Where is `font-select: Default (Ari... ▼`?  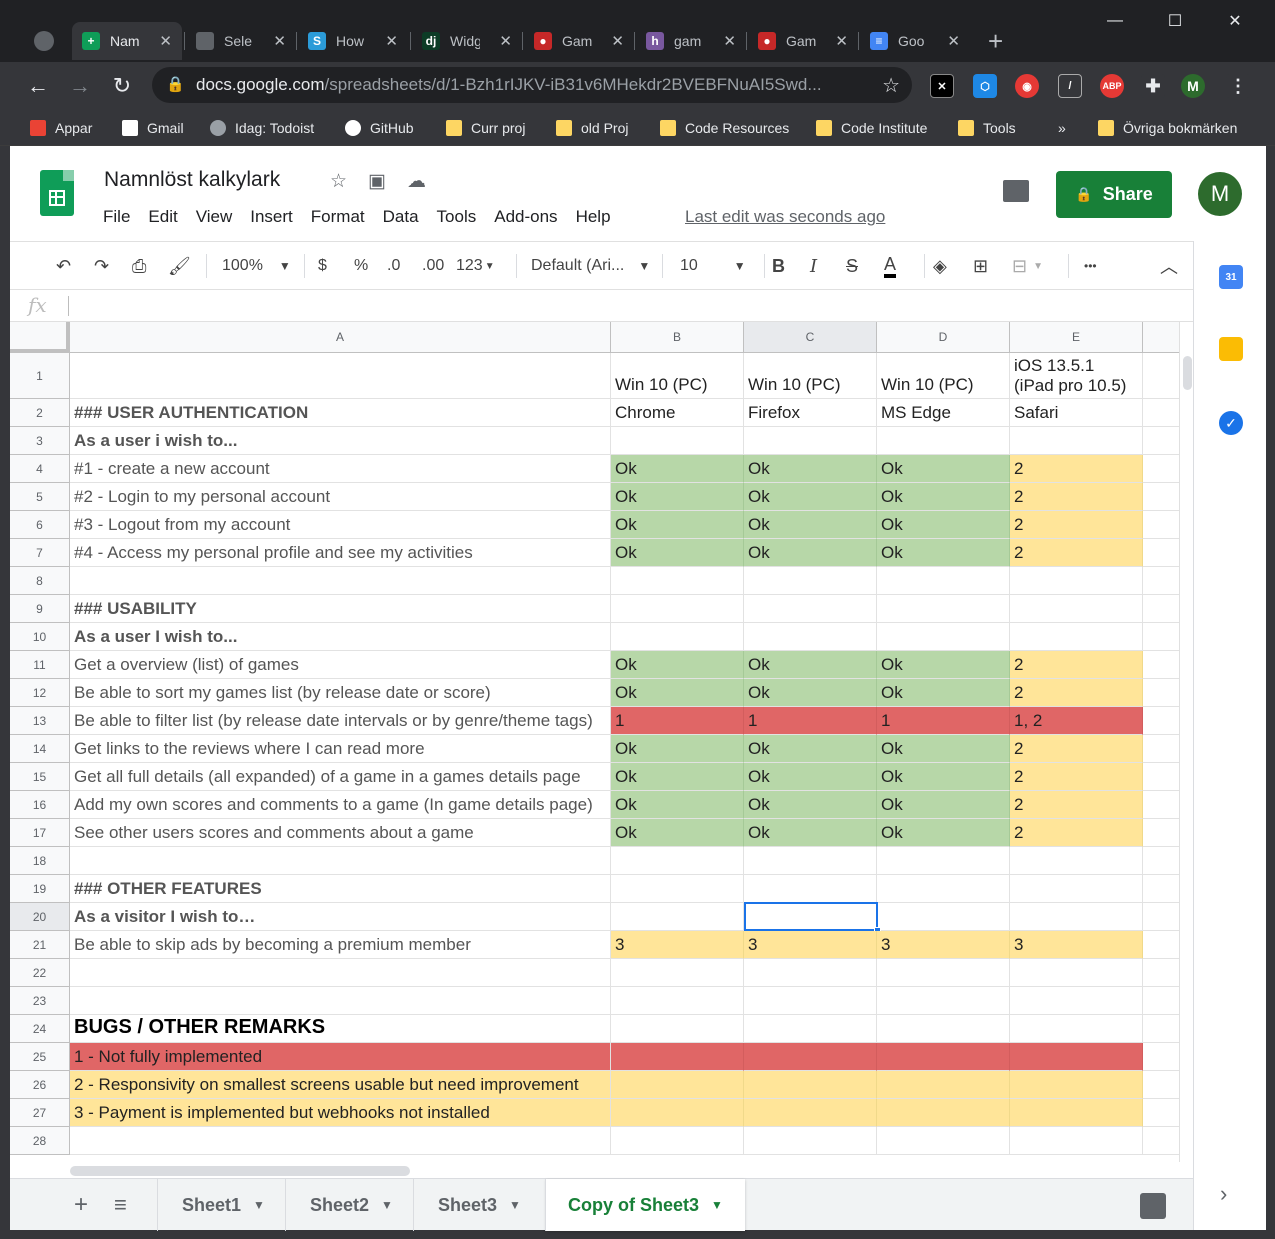
font-select: Default (Ari... ▼ is located at coordinates (590, 266).